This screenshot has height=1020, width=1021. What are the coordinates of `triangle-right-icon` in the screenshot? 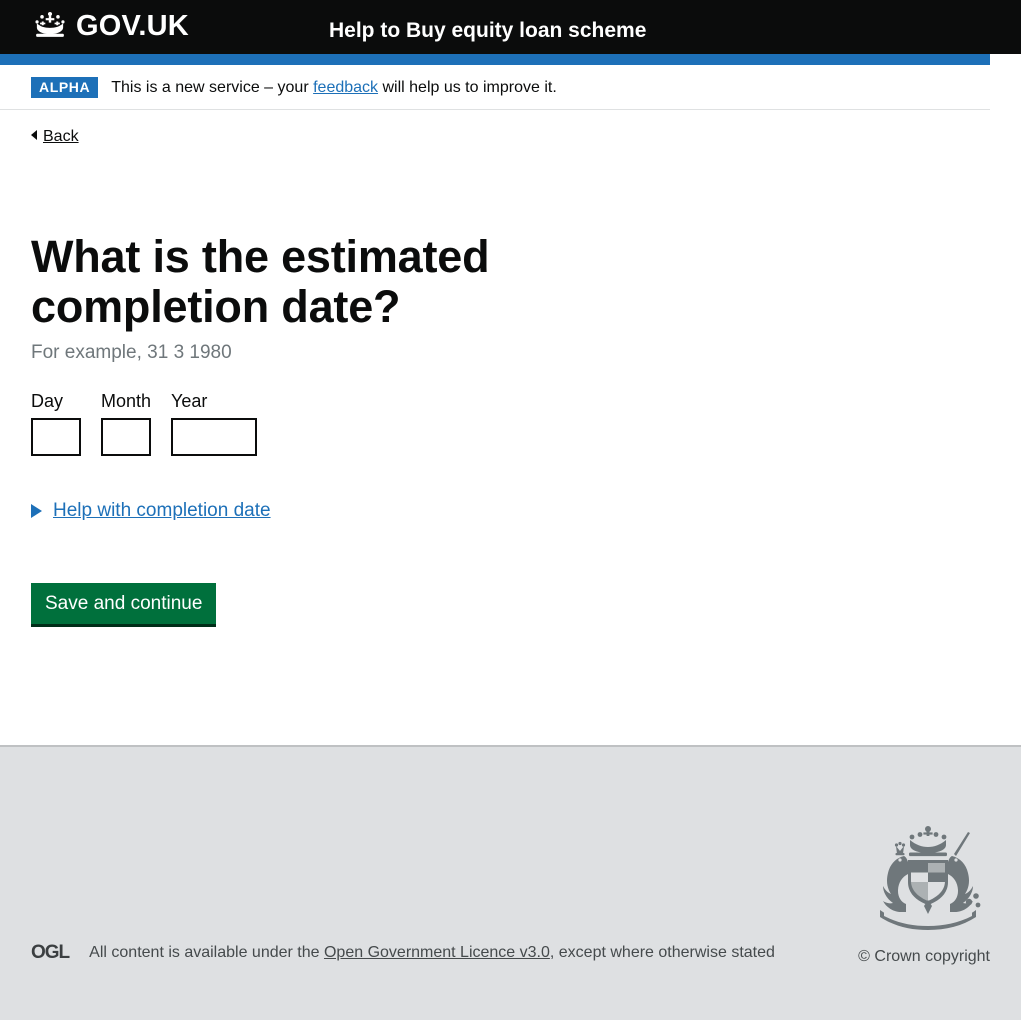 It's located at (36, 511).